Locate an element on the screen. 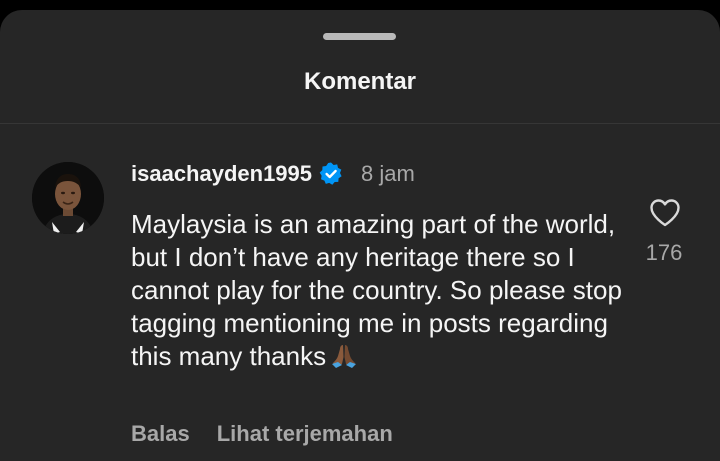 Image resolution: width=720 pixels, height=461 pixels. like-count: 176 is located at coordinates (664, 252).